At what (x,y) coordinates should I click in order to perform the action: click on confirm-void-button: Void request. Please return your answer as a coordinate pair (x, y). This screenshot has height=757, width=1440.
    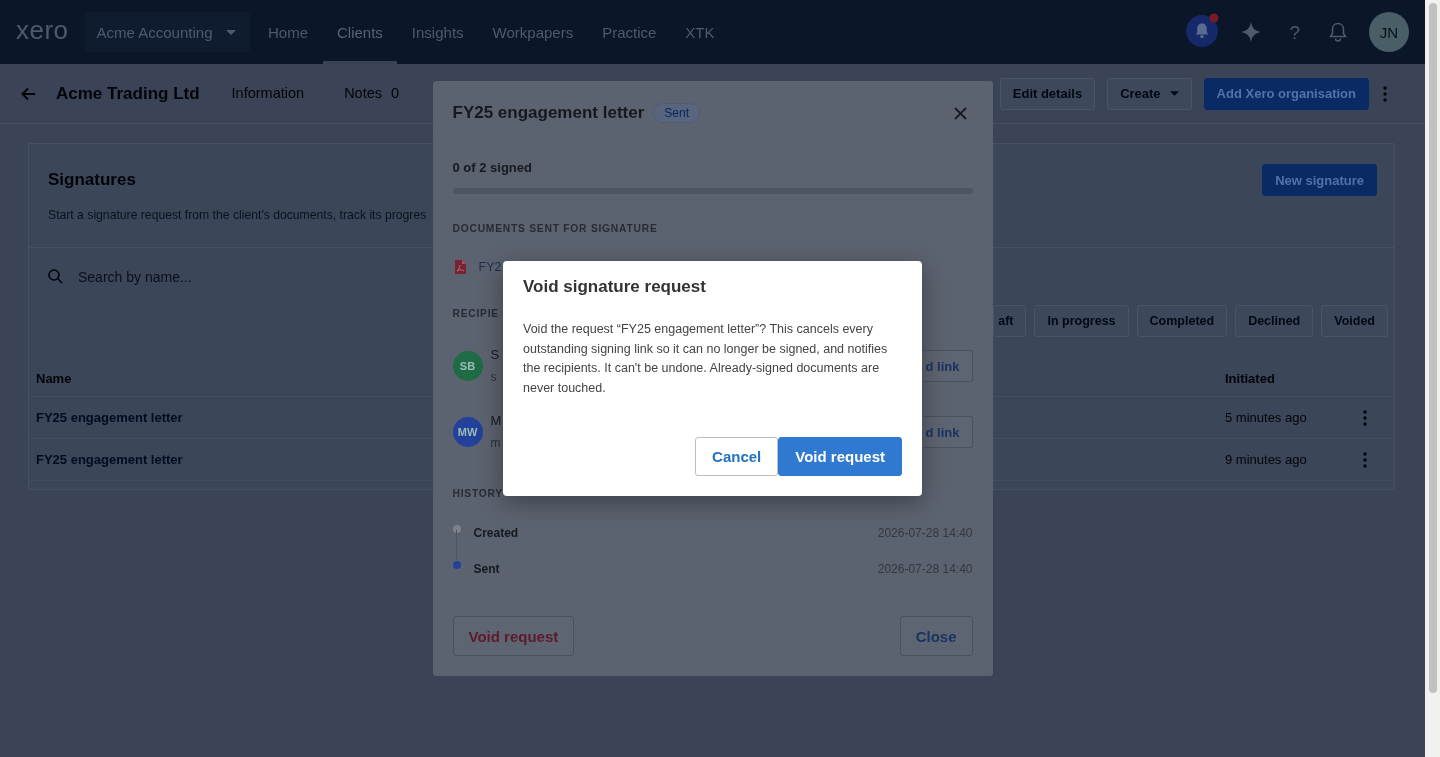
    Looking at the image, I should click on (840, 456).